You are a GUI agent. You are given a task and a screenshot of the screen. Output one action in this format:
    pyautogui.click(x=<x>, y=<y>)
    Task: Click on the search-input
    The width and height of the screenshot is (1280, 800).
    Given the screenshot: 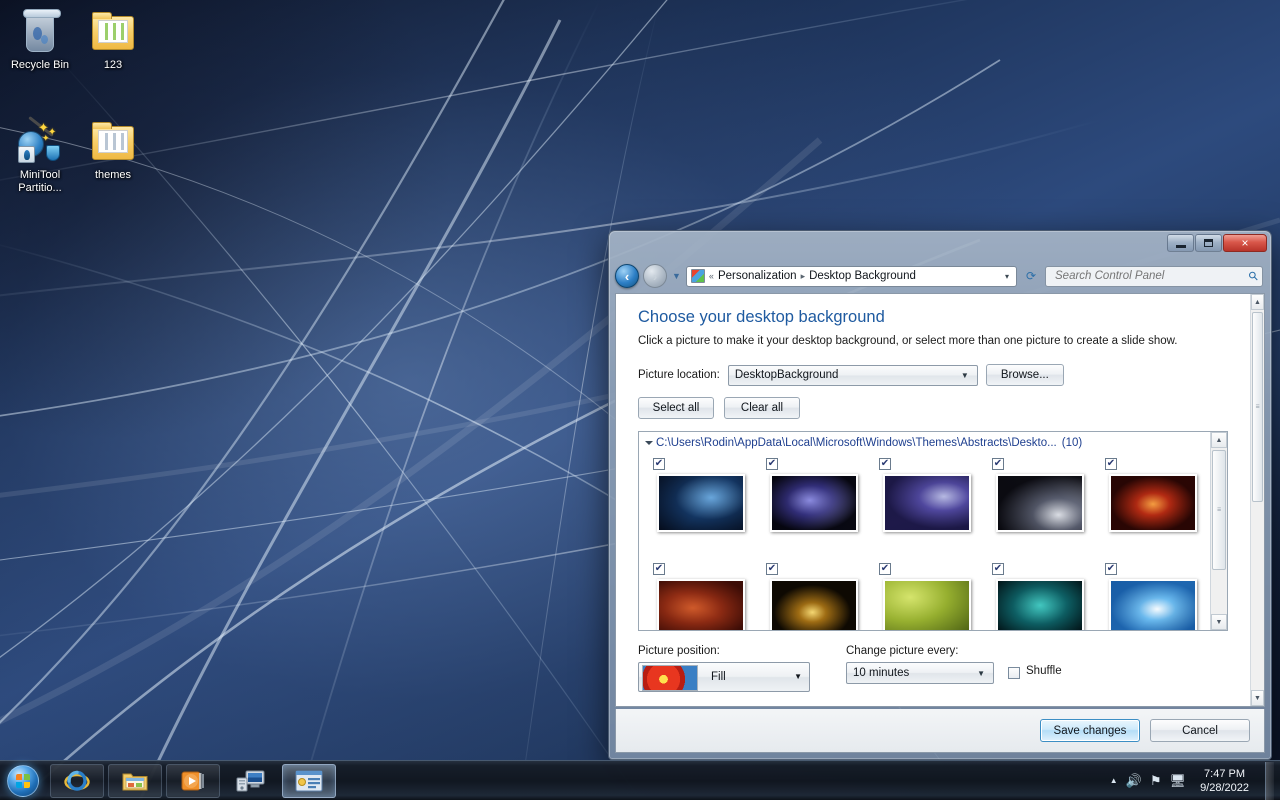 What is the action you would take?
    pyautogui.click(x=1151, y=276)
    